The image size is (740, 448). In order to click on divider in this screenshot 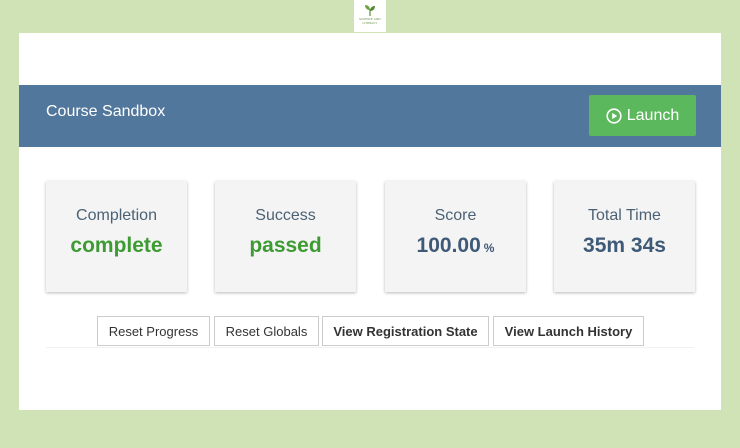, I will do `click(370, 347)`.